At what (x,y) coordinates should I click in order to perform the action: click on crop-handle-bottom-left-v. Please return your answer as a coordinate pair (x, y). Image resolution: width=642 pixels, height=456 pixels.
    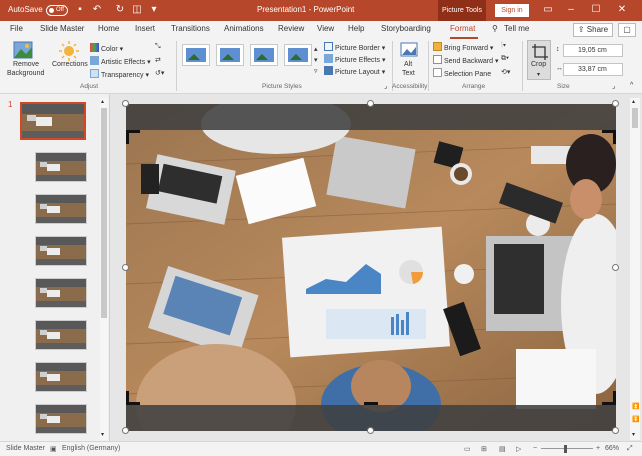
    Looking at the image, I should click on (127, 398).